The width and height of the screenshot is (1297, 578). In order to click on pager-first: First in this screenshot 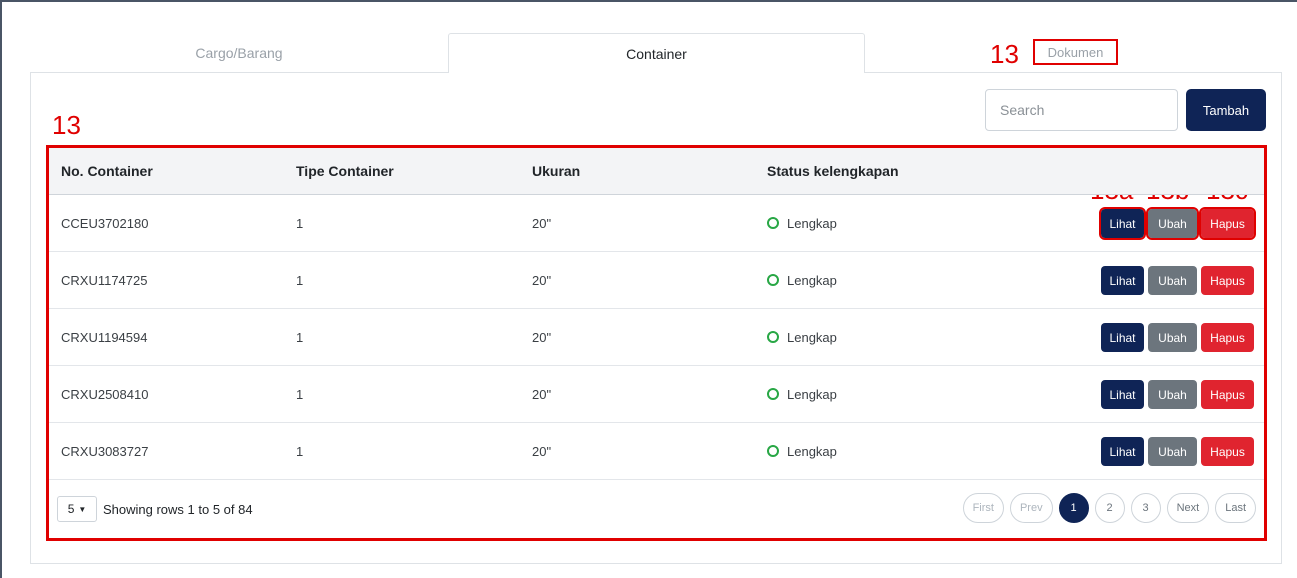, I will do `click(983, 508)`.